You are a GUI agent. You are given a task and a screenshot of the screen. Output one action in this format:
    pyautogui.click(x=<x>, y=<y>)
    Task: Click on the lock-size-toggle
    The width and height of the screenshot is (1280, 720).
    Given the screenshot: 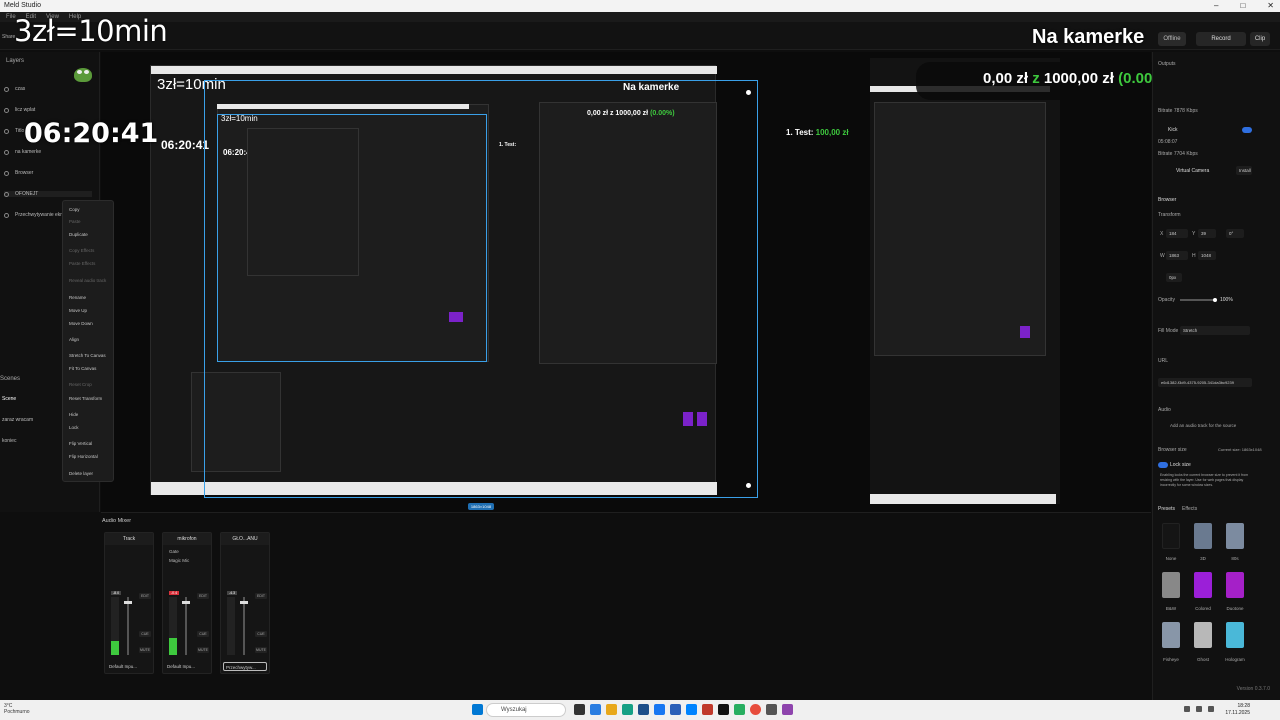 What is the action you would take?
    pyautogui.click(x=1163, y=465)
    